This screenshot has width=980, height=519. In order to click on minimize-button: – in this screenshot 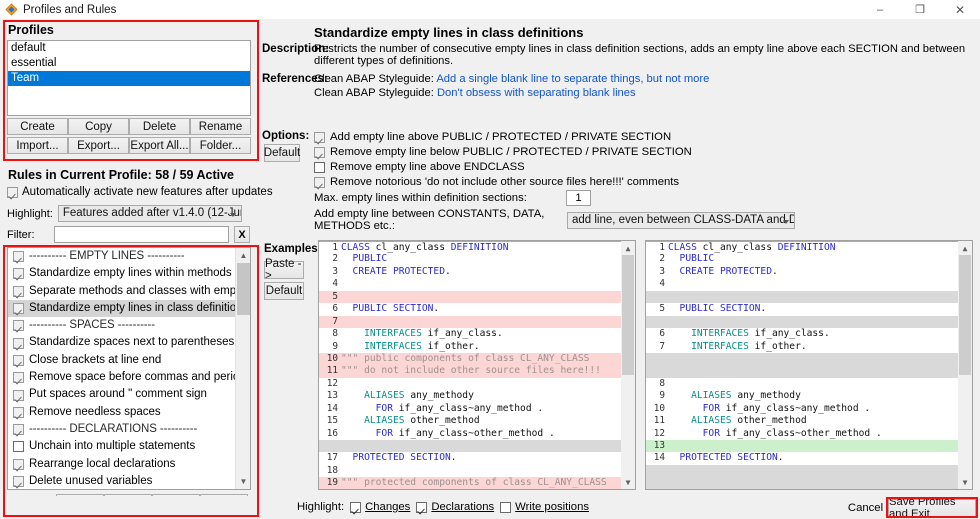, I will do `click(880, 9)`.